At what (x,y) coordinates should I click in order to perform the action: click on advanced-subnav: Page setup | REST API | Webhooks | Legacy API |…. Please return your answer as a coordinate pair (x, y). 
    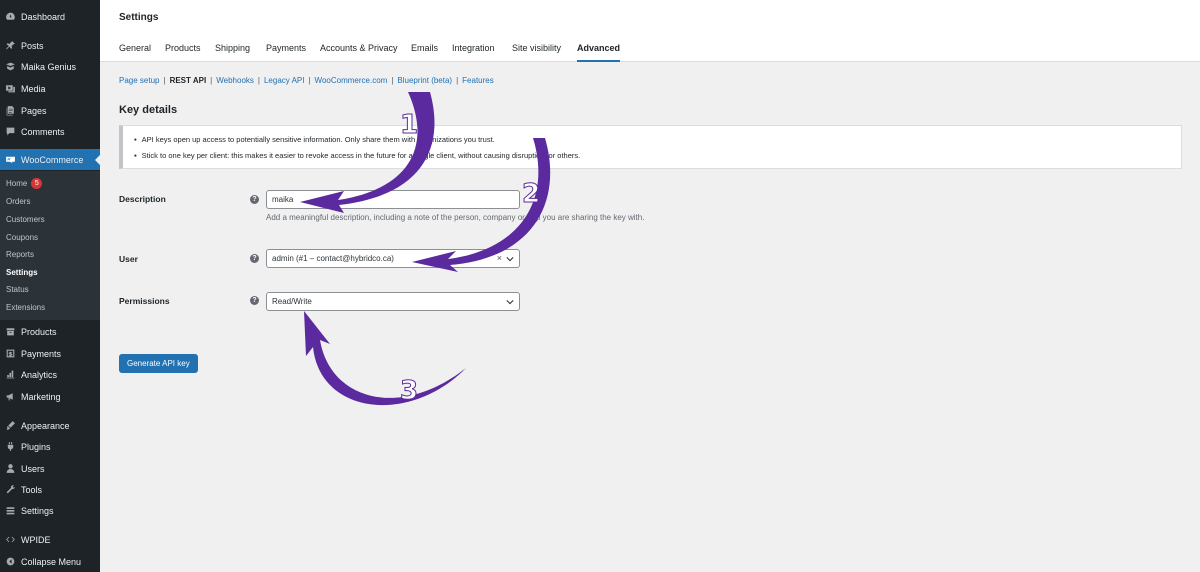
    Looking at the image, I should click on (306, 80).